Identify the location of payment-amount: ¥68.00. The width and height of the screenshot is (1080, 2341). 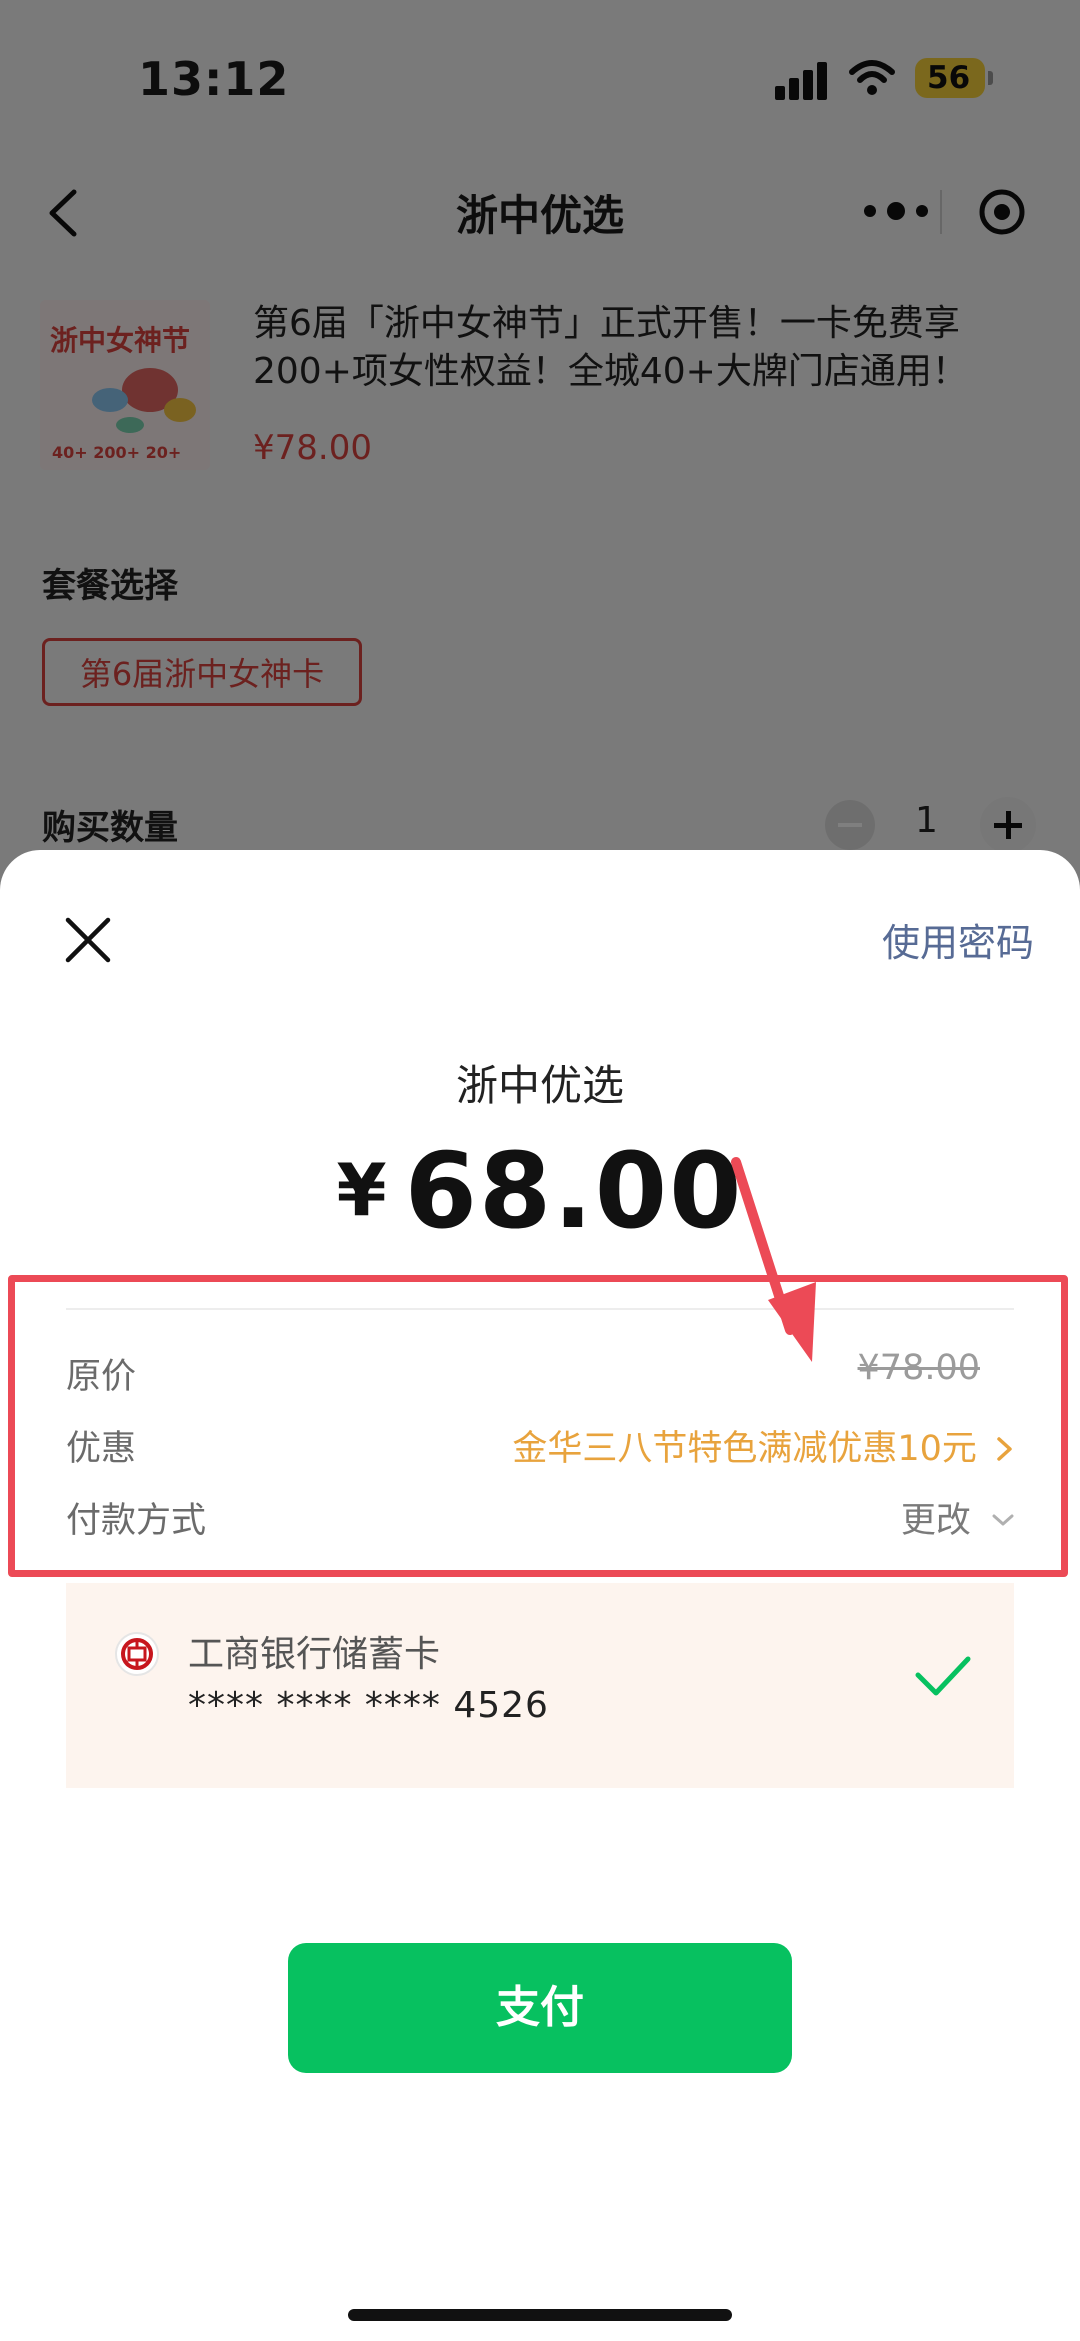
(540, 1191).